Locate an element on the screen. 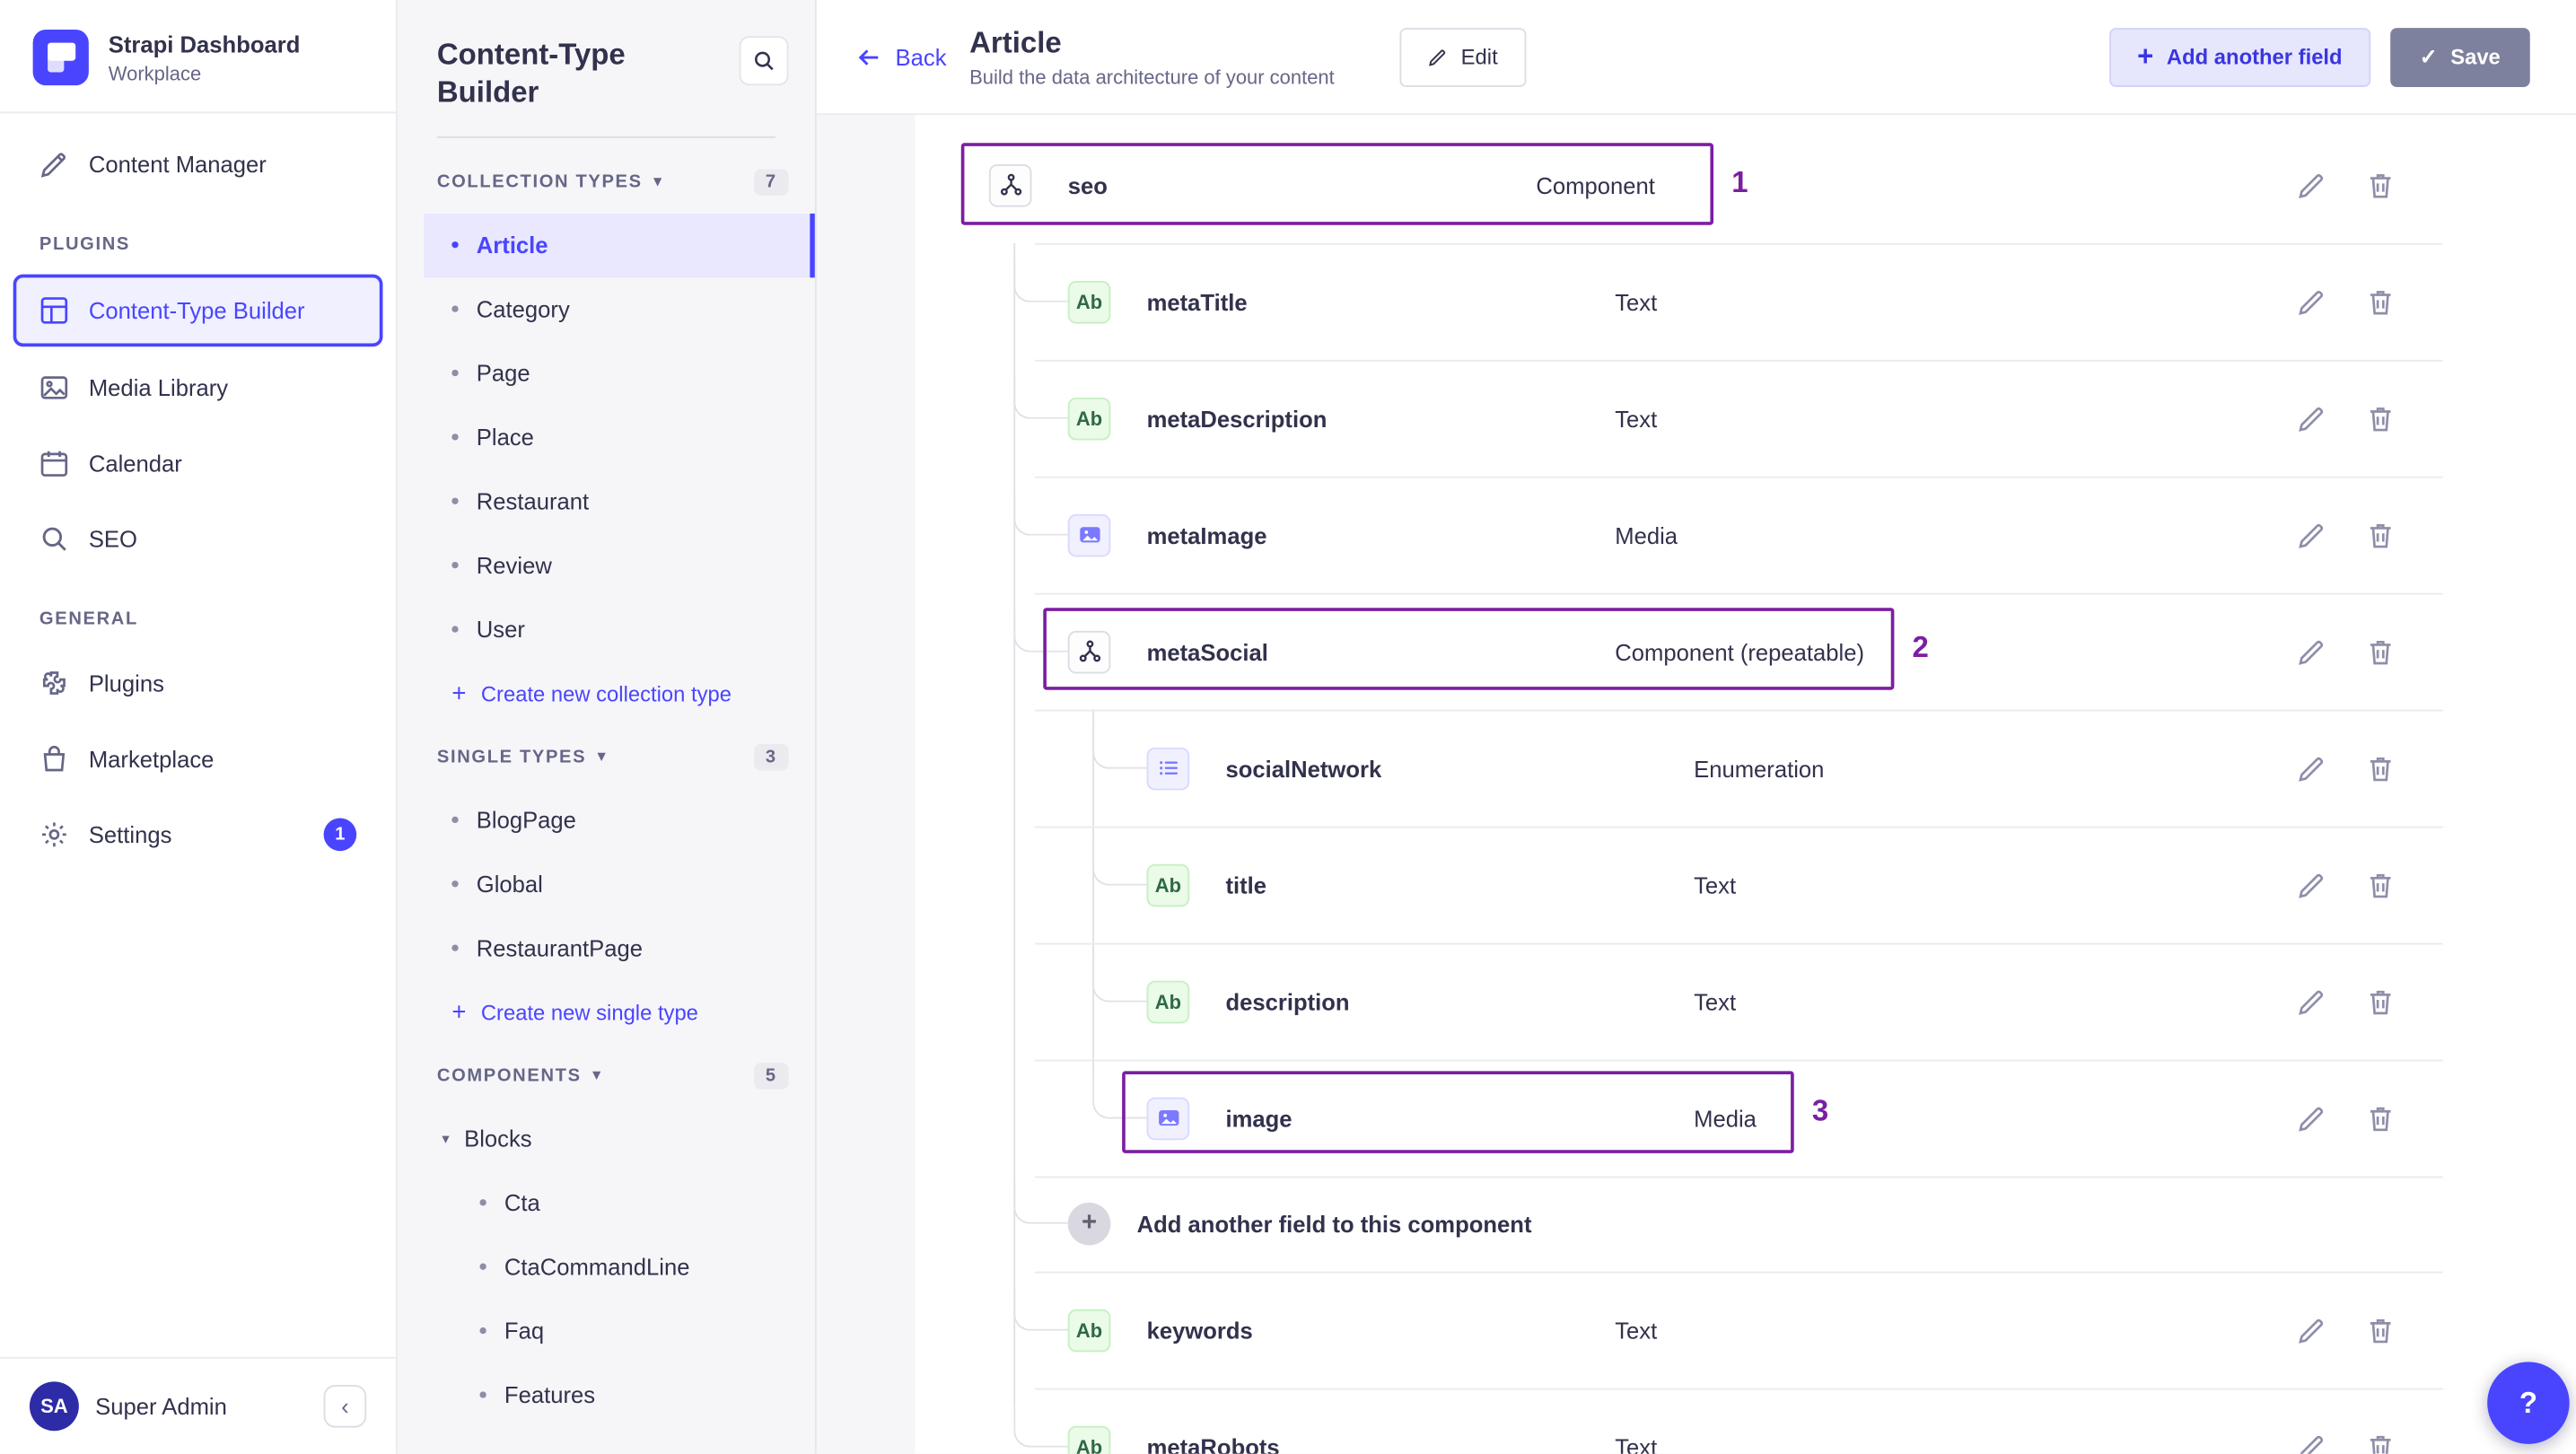 The width and height of the screenshot is (2576, 1454). sidebar-item-marketplace: Marketplace is located at coordinates (198, 759).